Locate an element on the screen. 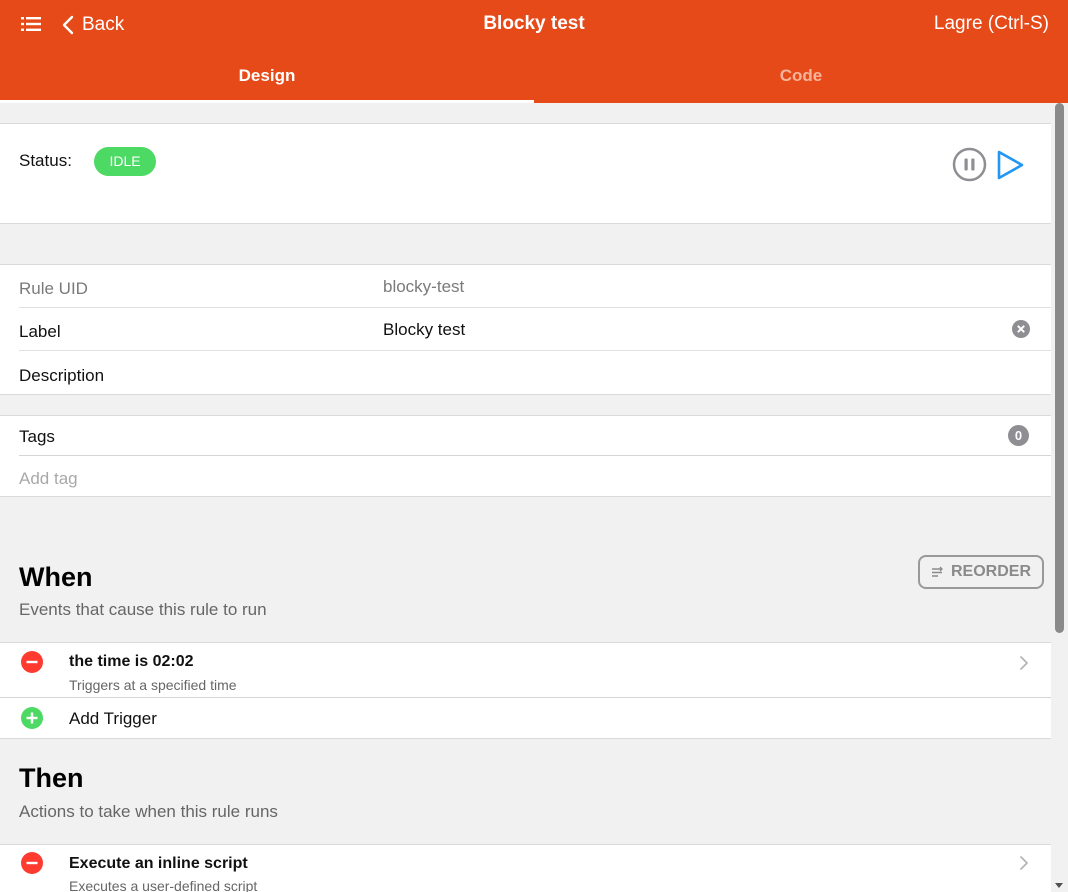 The width and height of the screenshot is (1068, 892). when-section-title: When is located at coordinates (56, 577).